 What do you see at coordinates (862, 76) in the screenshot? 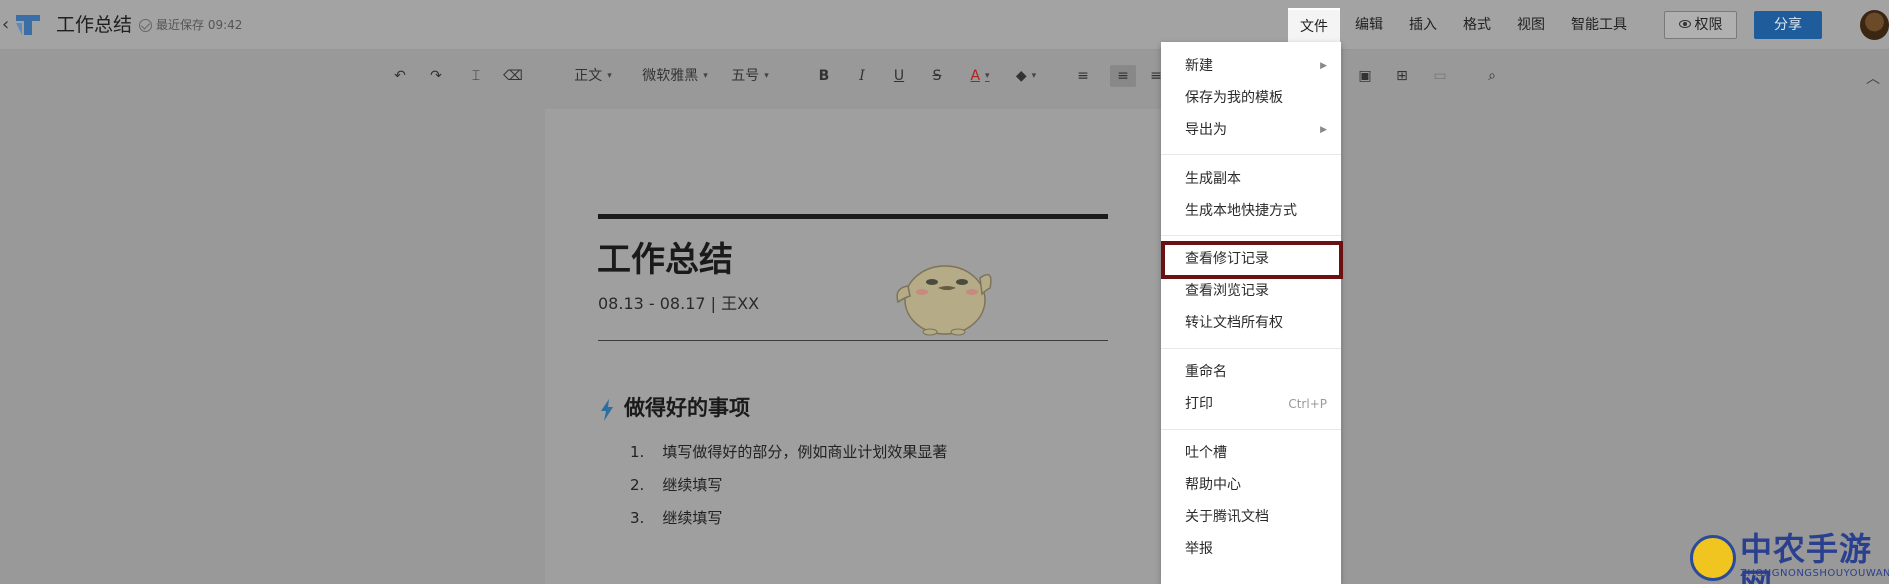
I see `italic-icon: I` at bounding box center [862, 76].